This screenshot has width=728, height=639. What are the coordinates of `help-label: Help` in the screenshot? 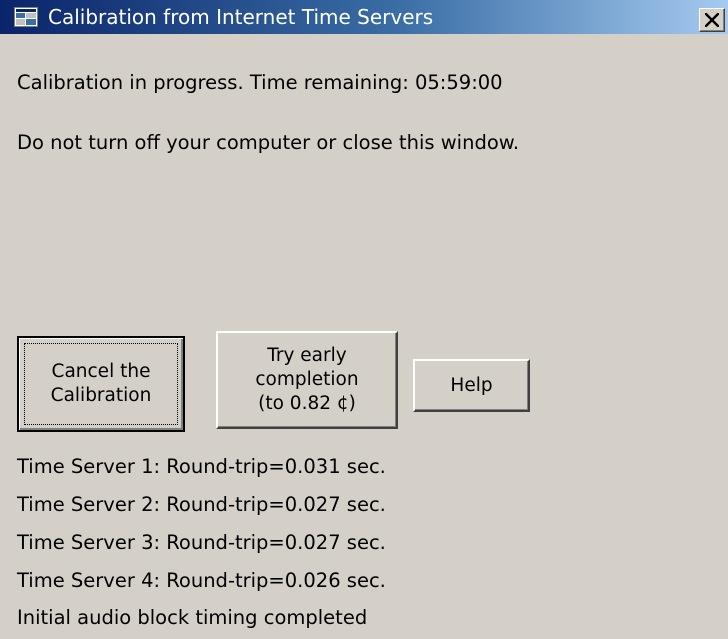 It's located at (471, 385).